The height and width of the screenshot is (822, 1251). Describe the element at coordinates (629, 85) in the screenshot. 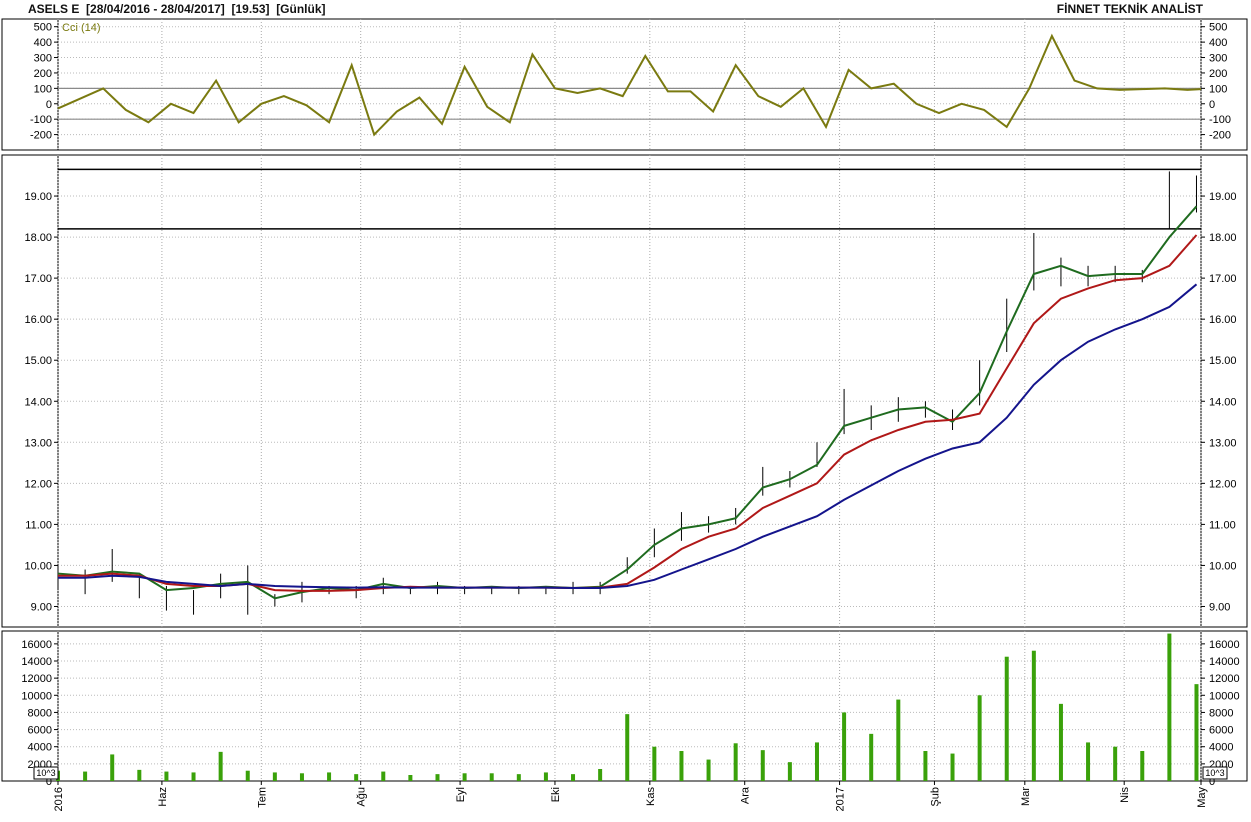

I see `cci-line` at that location.